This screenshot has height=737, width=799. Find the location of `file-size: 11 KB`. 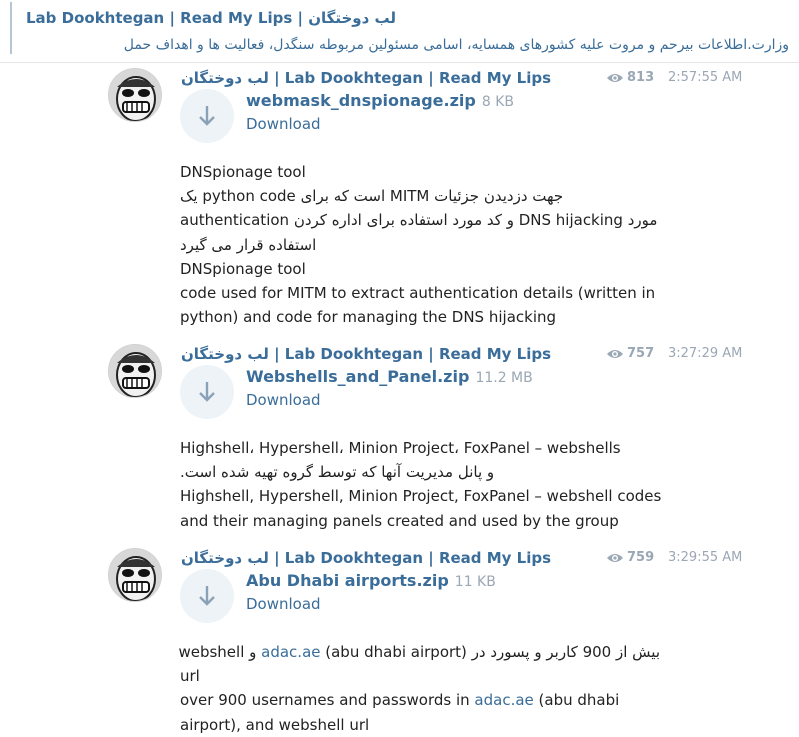

file-size: 11 KB is located at coordinates (475, 582).